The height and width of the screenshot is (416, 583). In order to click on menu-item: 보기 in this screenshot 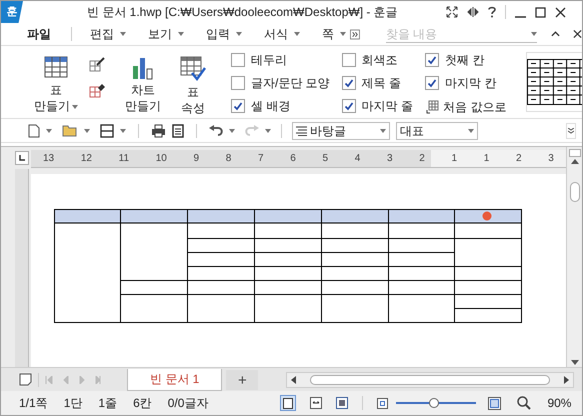, I will do `click(166, 34)`.